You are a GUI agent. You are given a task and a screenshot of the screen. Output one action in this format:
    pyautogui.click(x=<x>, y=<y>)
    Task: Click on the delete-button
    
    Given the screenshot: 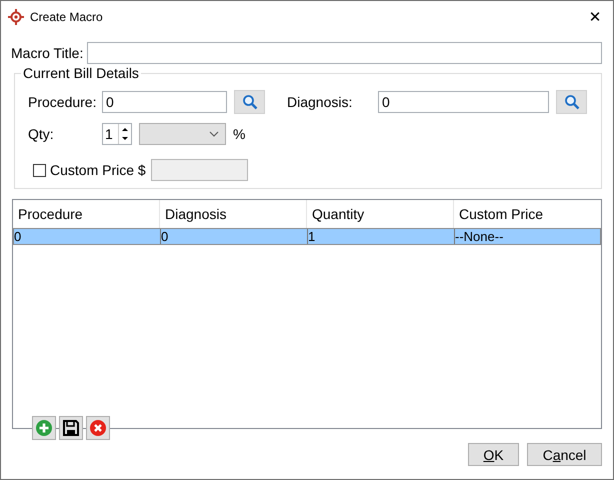 What is the action you would take?
    pyautogui.click(x=98, y=428)
    